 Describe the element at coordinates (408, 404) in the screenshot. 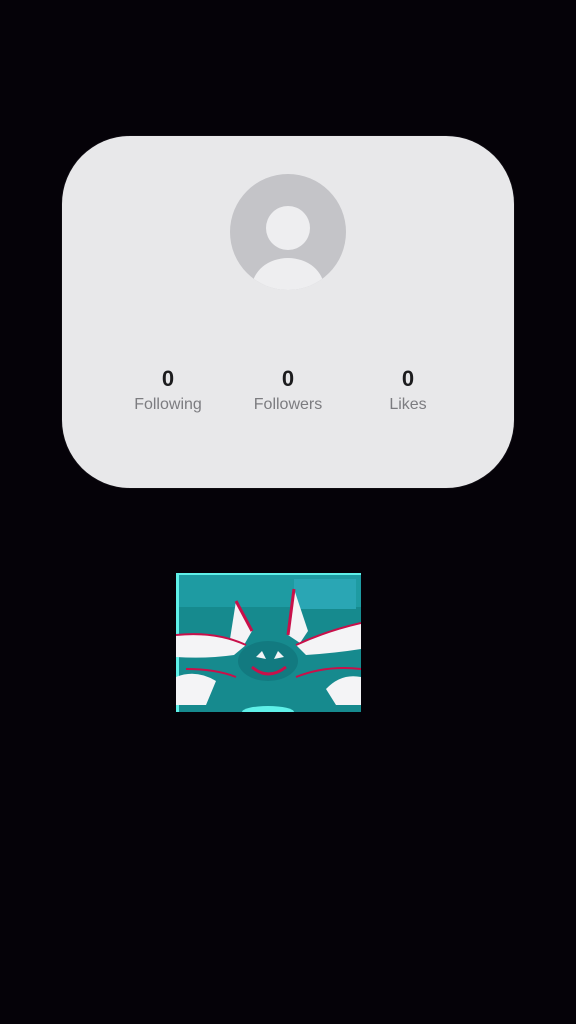

I see `likes-label: Likes` at that location.